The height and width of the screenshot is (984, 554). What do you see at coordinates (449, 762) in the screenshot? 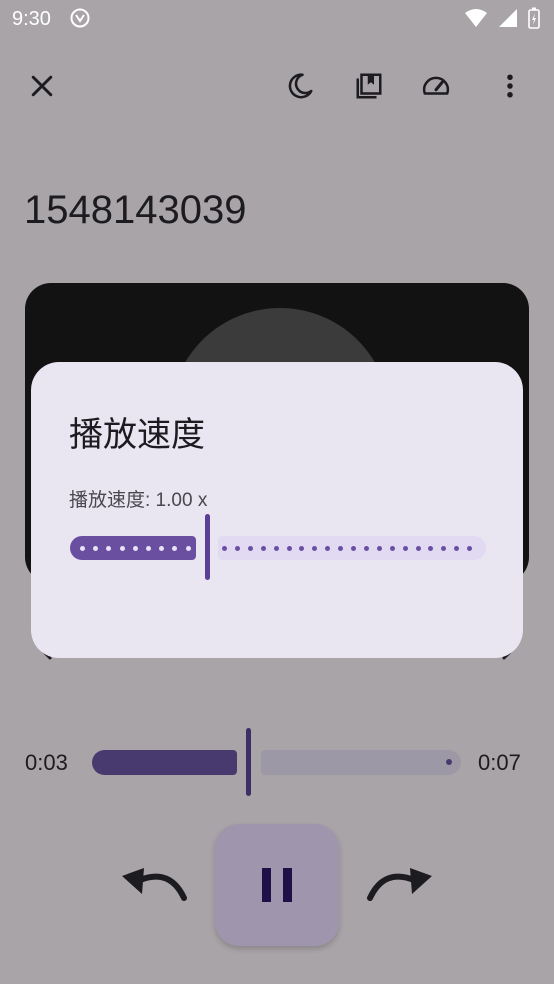
I see `progress-end-marker` at bounding box center [449, 762].